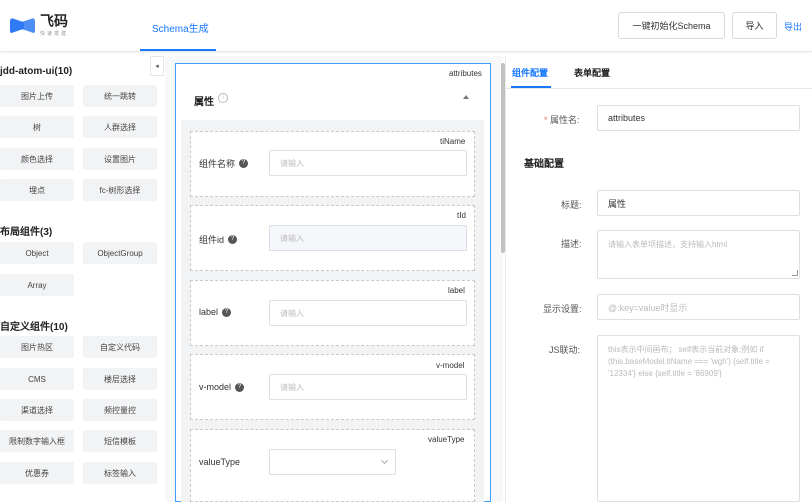  I want to click on component-item: Object, so click(37, 253).